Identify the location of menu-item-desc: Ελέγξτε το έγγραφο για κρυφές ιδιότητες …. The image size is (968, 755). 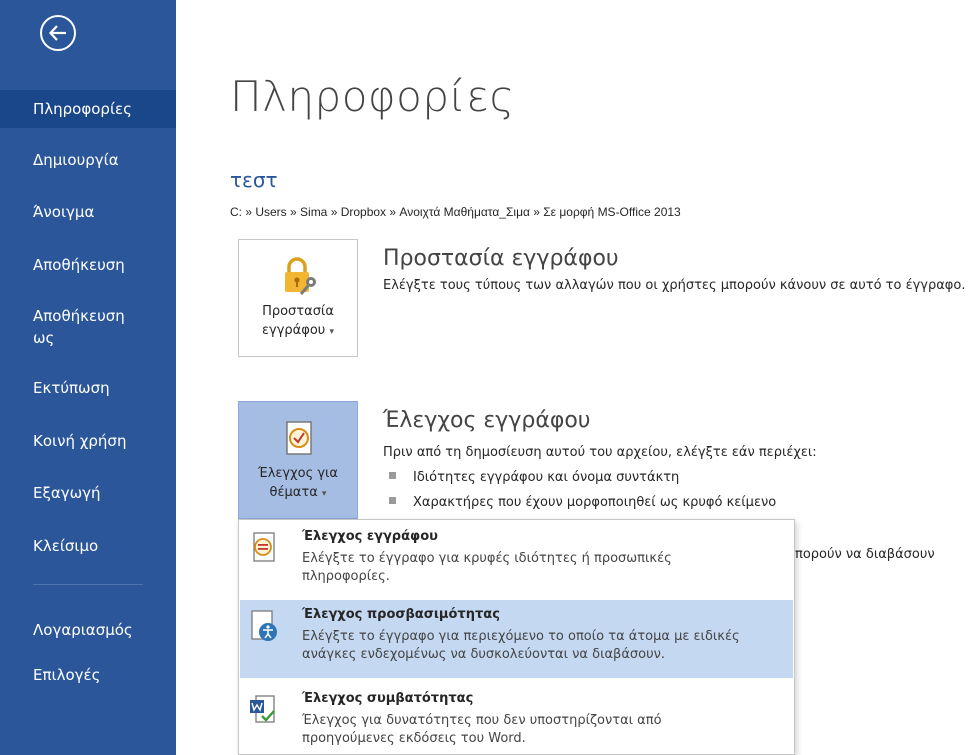
(487, 567).